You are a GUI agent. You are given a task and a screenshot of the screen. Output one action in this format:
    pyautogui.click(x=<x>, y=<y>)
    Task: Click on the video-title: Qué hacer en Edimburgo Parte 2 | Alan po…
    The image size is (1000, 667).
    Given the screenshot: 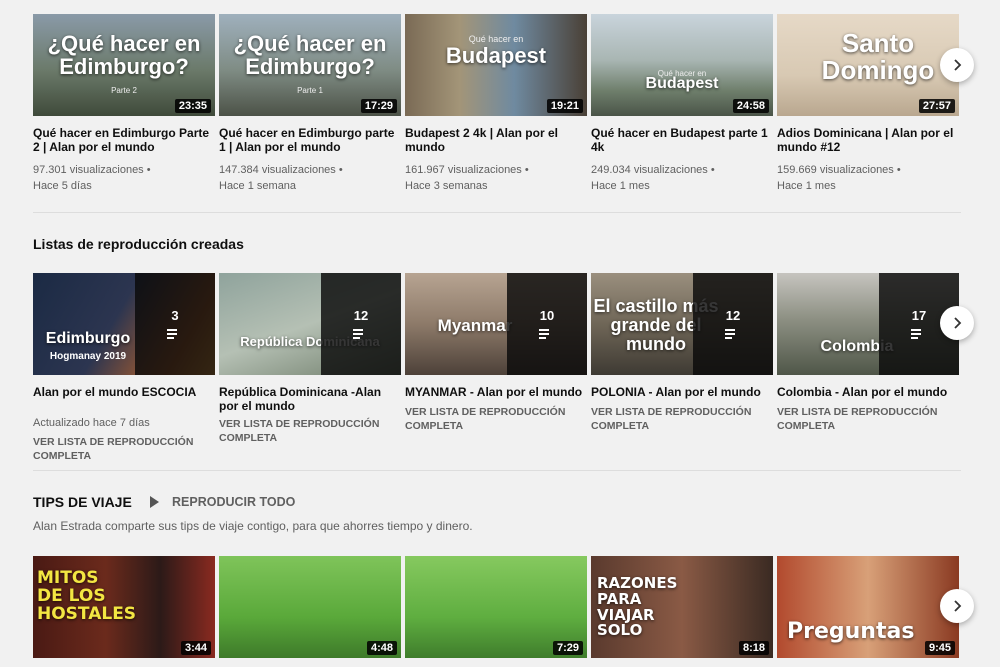 What is the action you would take?
    pyautogui.click(x=124, y=140)
    